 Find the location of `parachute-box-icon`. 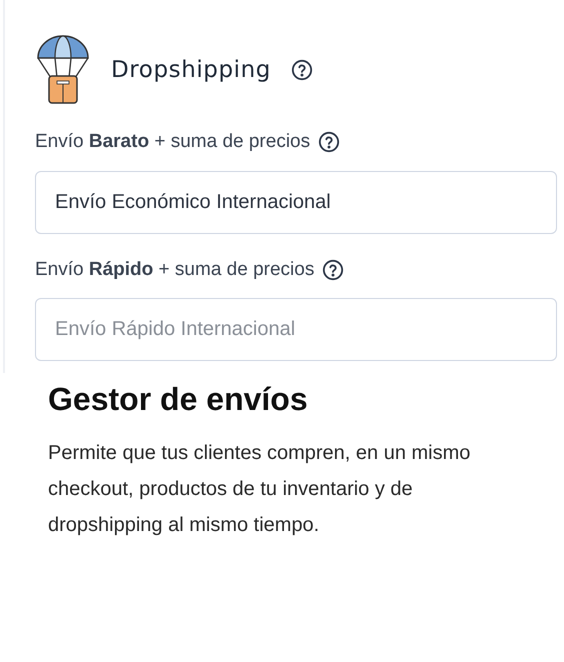

parachute-box-icon is located at coordinates (63, 70).